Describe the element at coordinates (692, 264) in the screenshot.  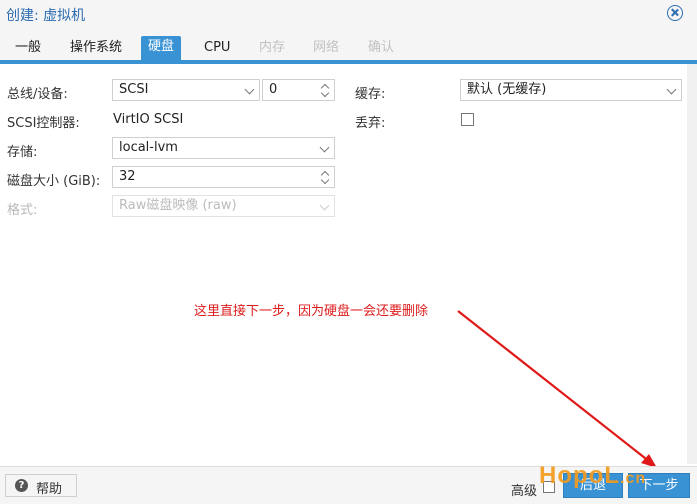
I see `scrollbar` at that location.